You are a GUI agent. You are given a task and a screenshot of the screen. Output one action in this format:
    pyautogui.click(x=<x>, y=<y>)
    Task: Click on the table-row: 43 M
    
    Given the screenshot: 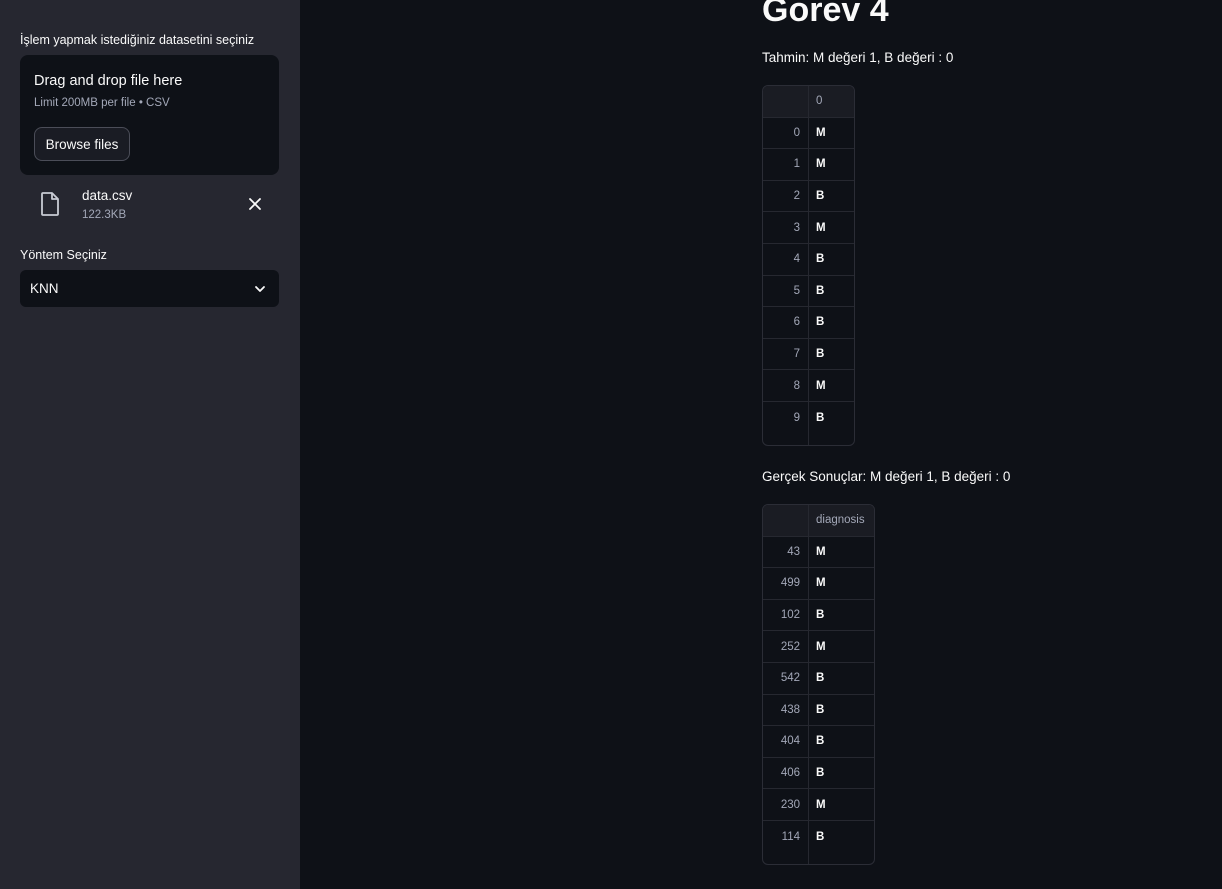 What is the action you would take?
    pyautogui.click(x=818, y=552)
    